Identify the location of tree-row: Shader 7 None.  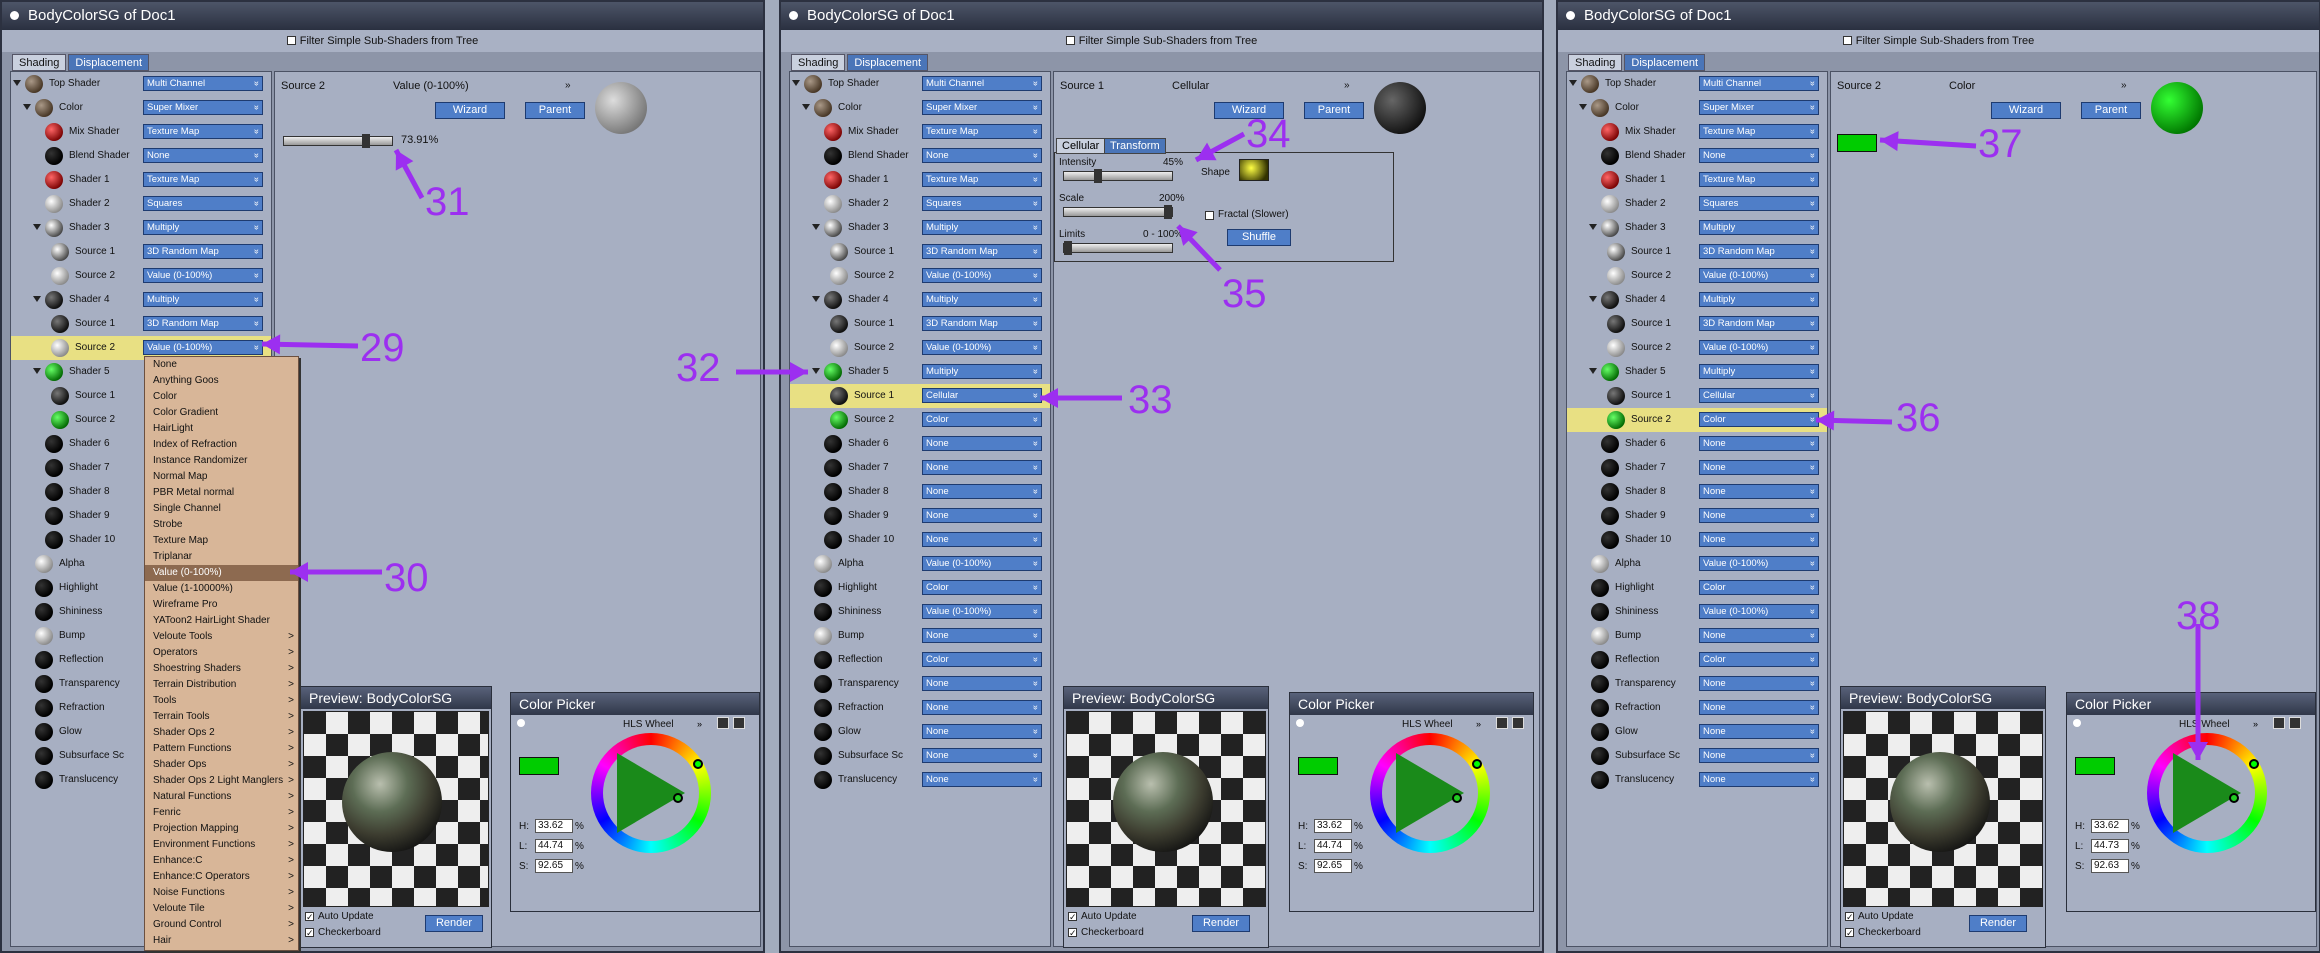
(920, 468).